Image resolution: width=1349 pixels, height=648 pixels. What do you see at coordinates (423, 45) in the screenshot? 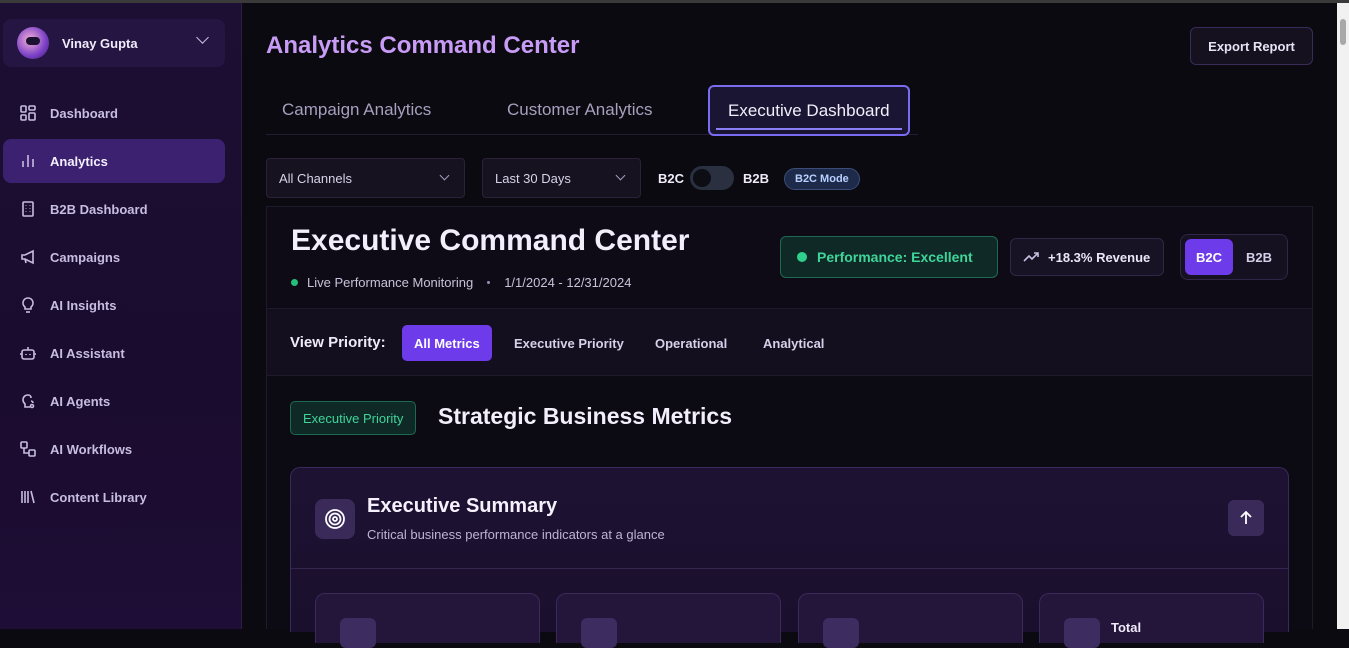
I see `page-title: Analytics Command Center` at bounding box center [423, 45].